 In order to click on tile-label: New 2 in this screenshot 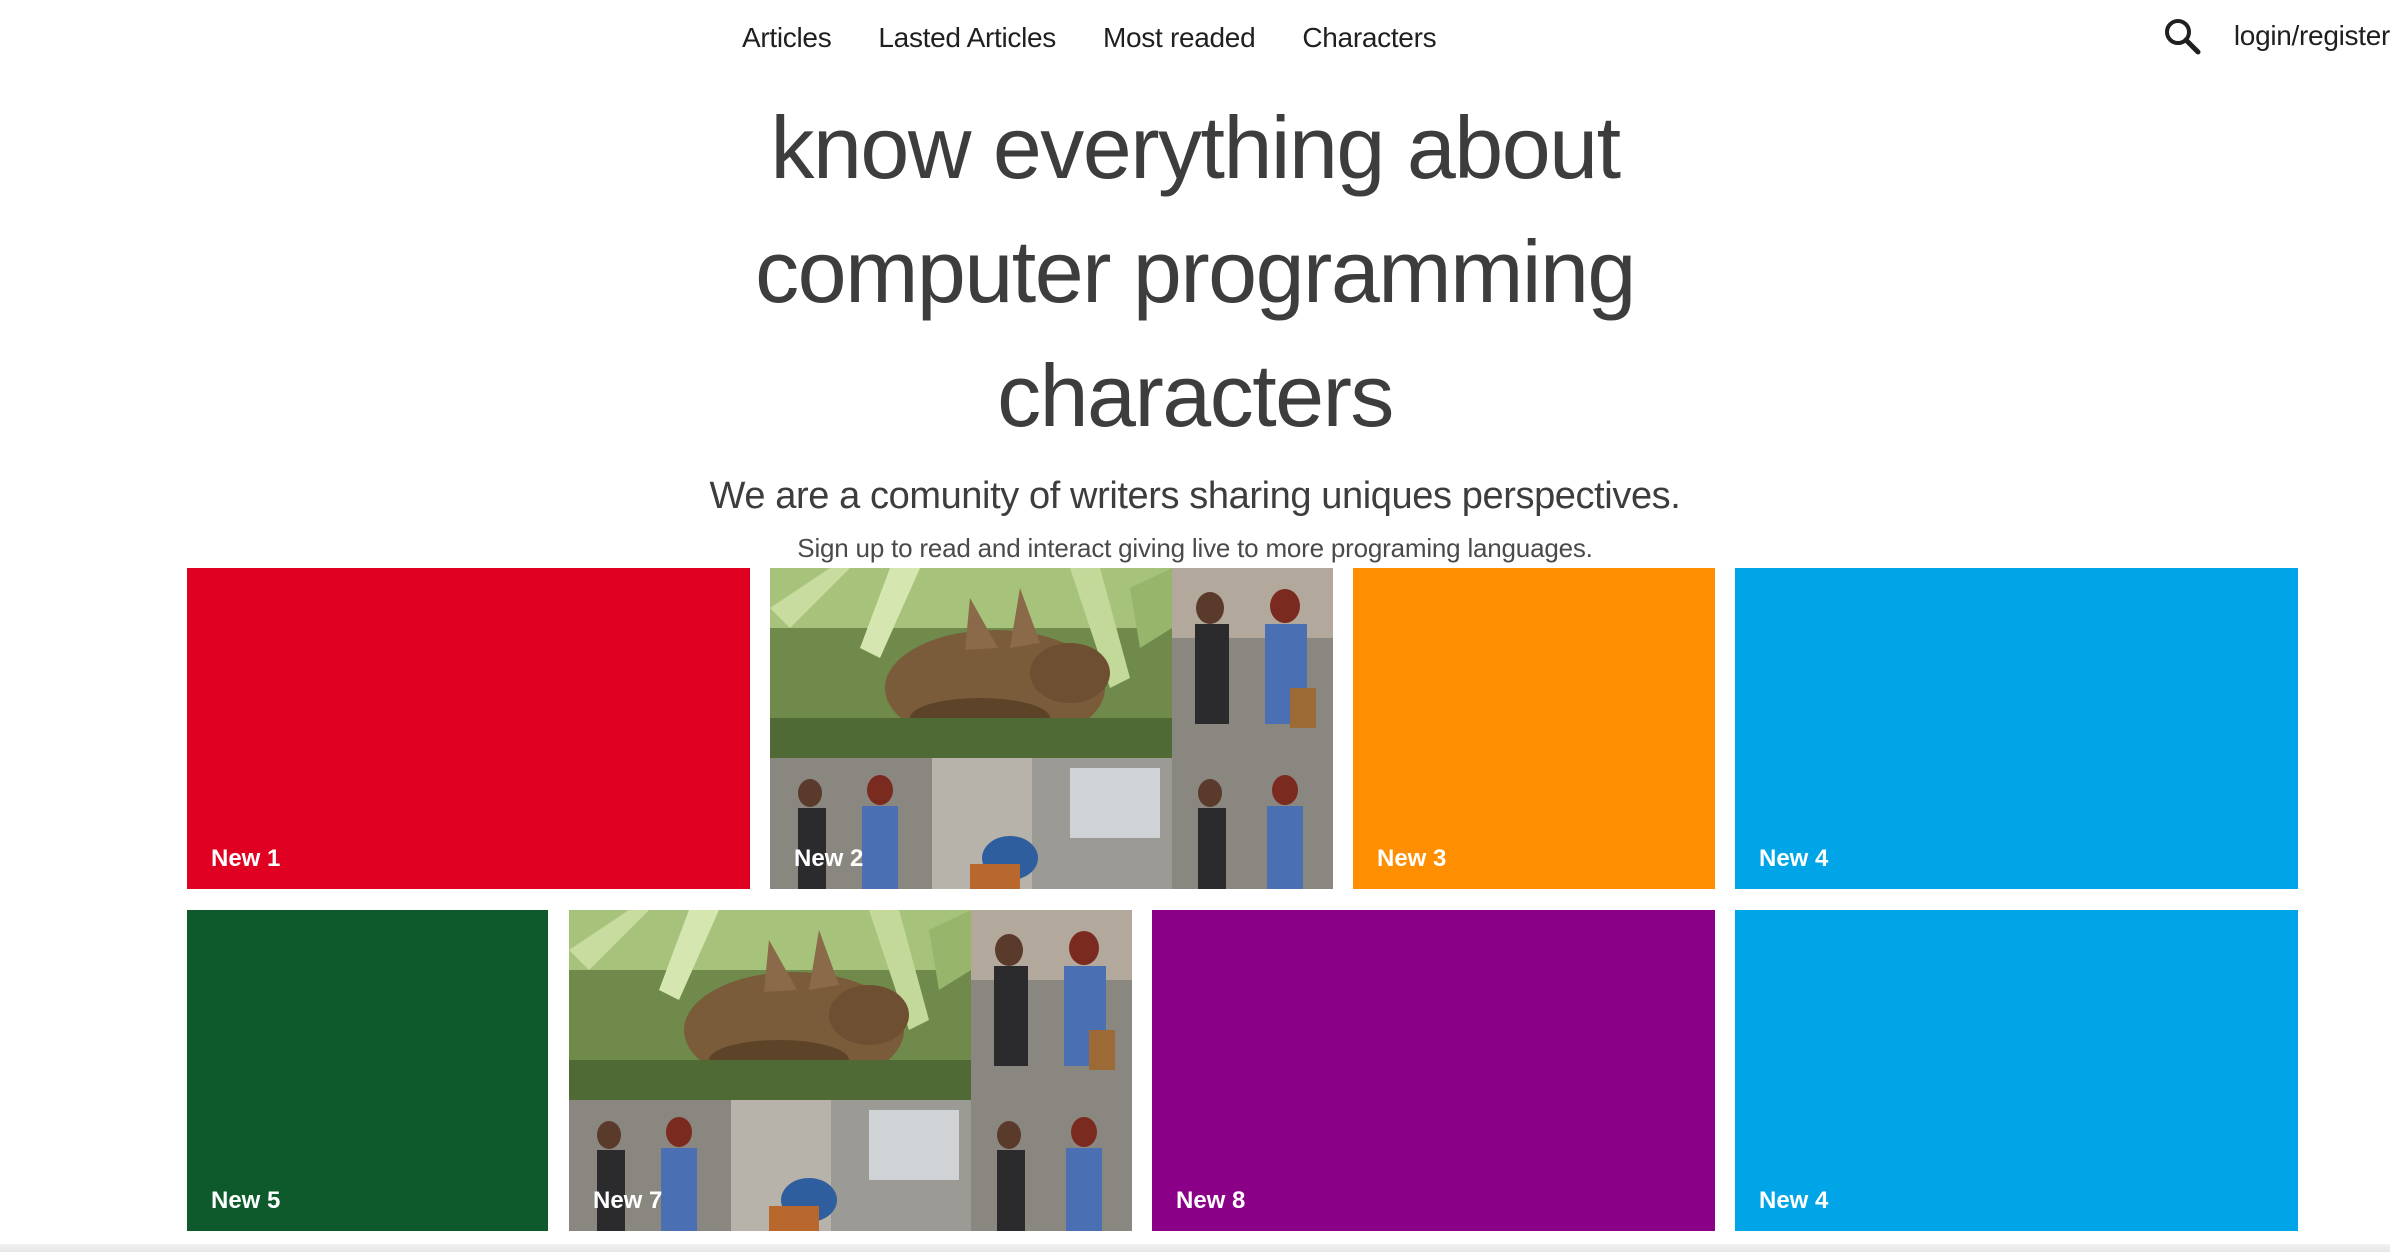, I will do `click(829, 858)`.